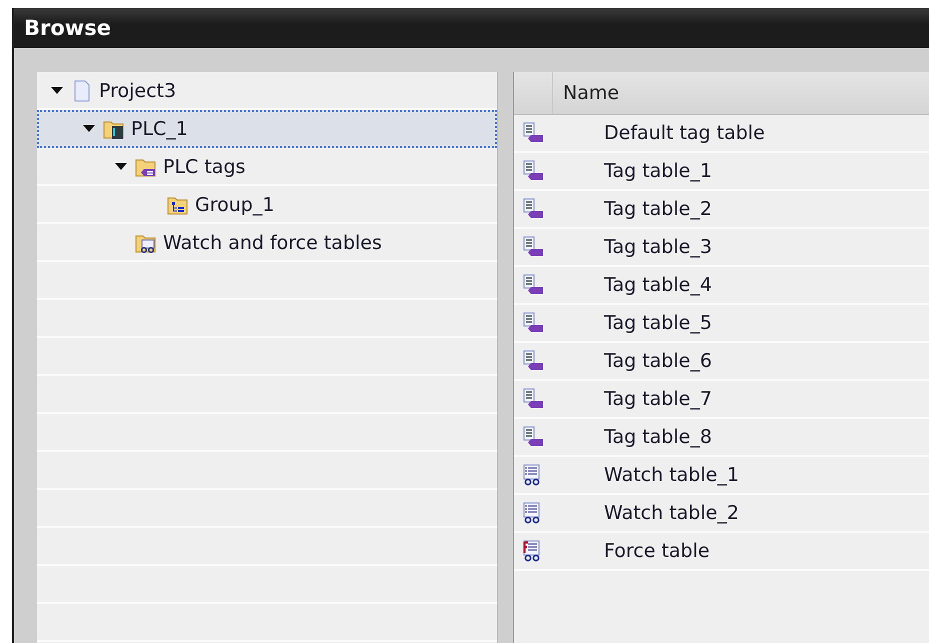  Describe the element at coordinates (721, 552) in the screenshot. I see `table-row: Force table` at that location.